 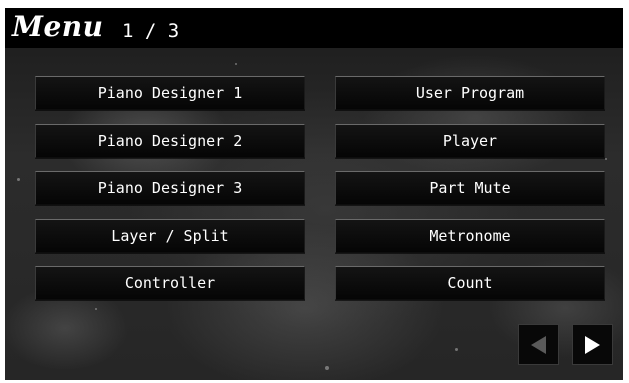 I want to click on triangle-left-icon, so click(x=538, y=344).